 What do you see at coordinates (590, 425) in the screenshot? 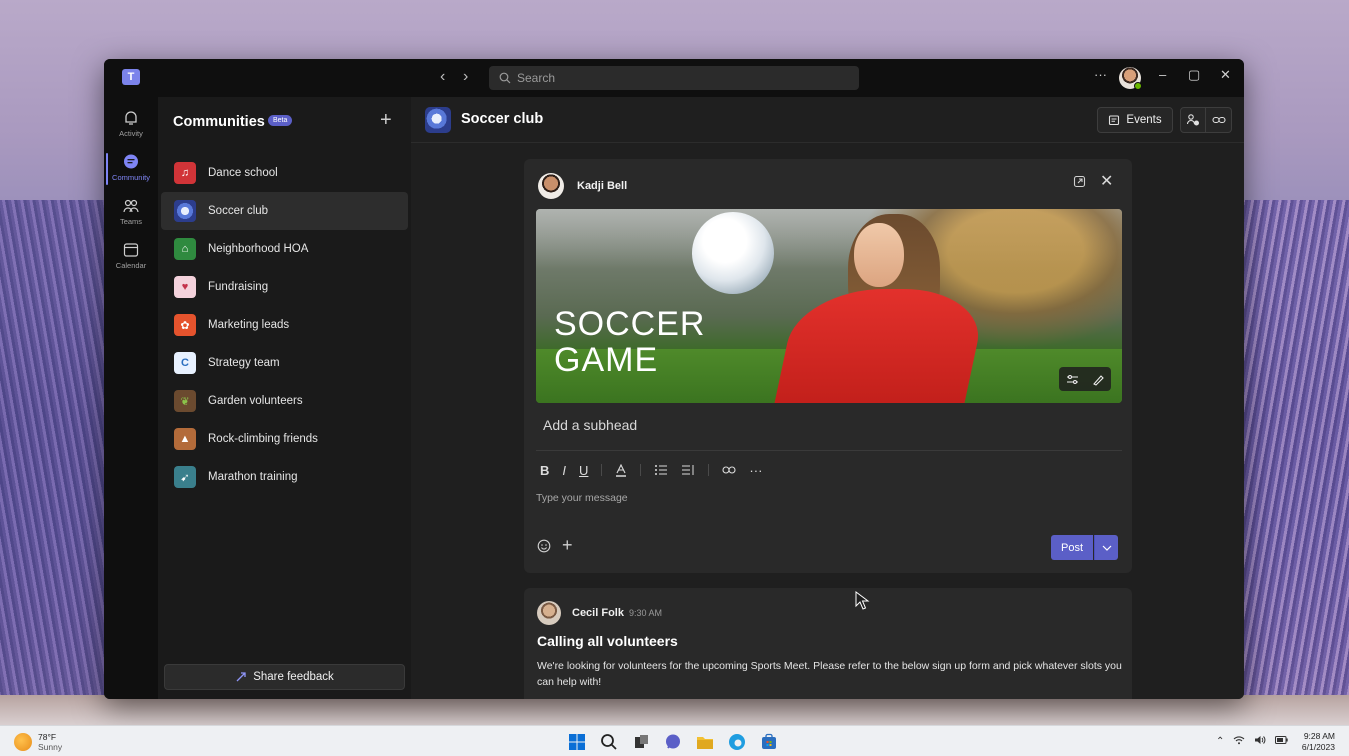
I see `subhead-input: Add a subhead` at bounding box center [590, 425].